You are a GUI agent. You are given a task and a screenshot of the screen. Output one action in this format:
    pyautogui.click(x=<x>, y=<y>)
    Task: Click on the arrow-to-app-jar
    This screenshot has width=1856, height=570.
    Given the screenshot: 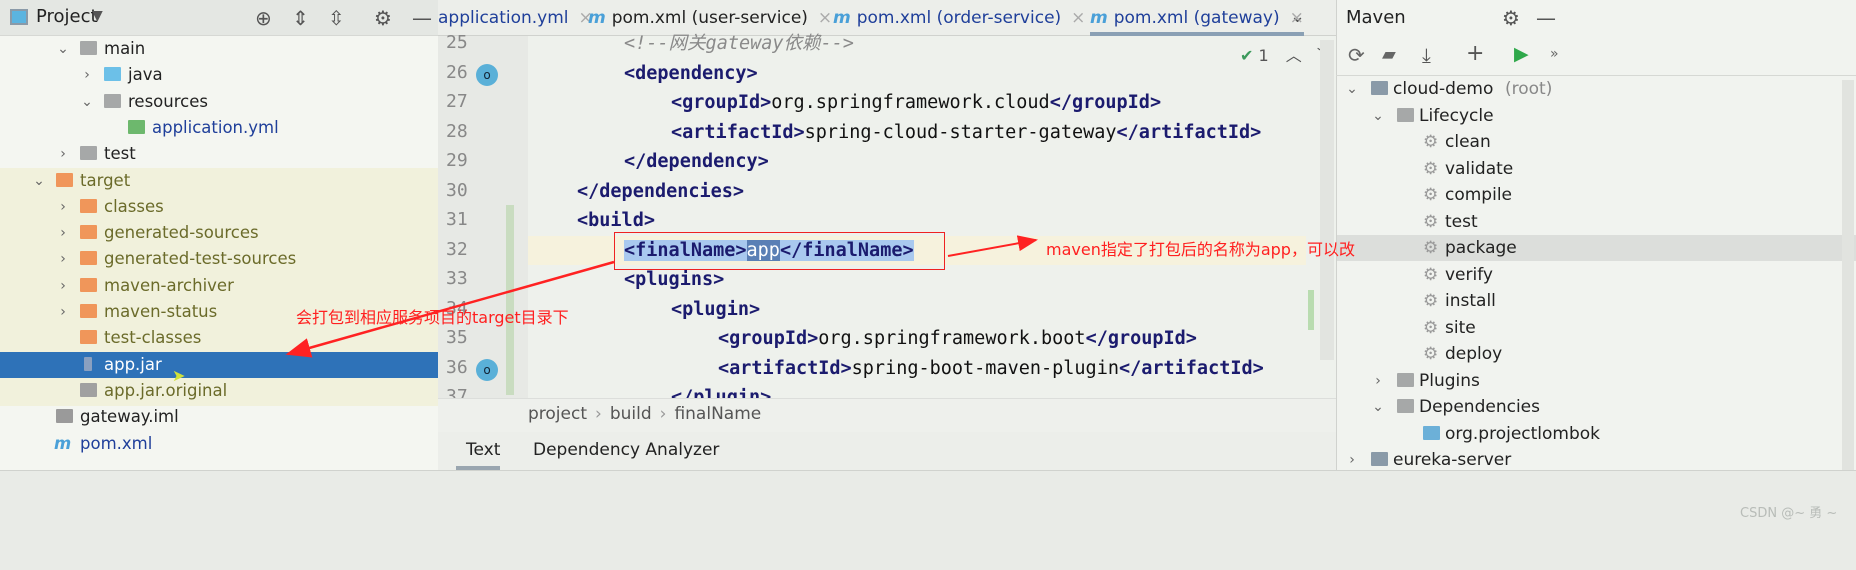 What is the action you would take?
    pyautogui.click(x=450, y=309)
    